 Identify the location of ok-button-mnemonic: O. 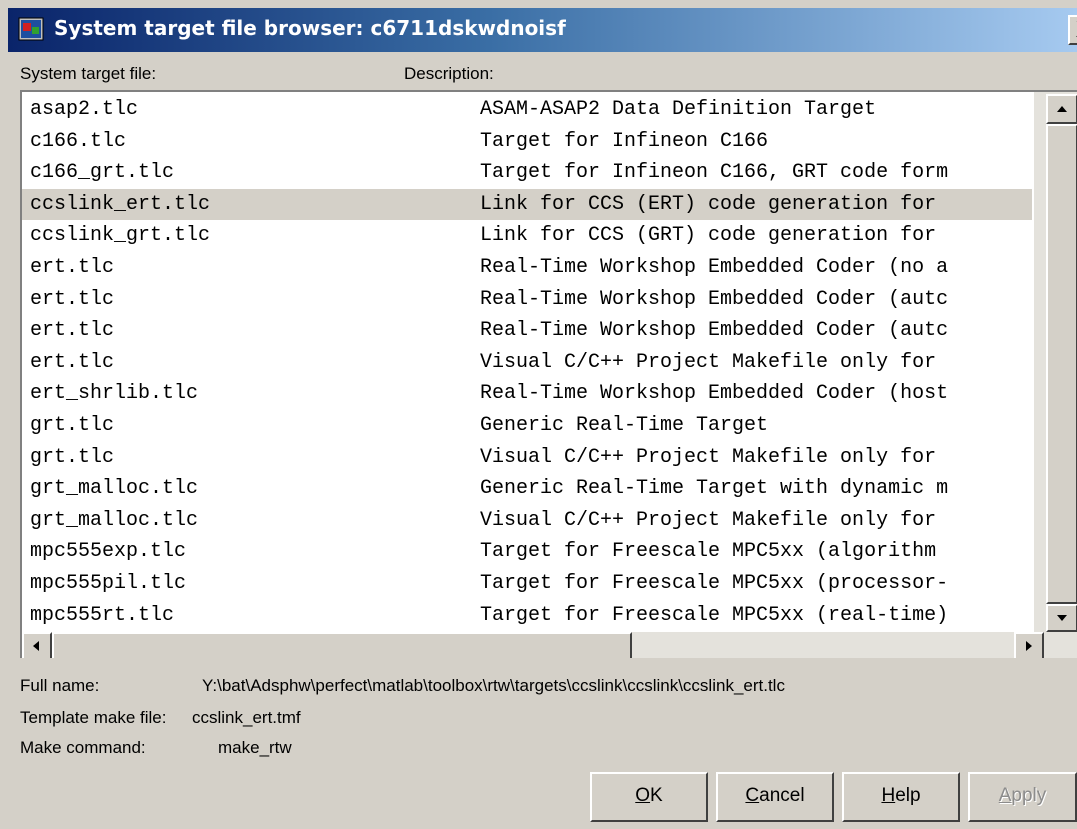
(643, 795).